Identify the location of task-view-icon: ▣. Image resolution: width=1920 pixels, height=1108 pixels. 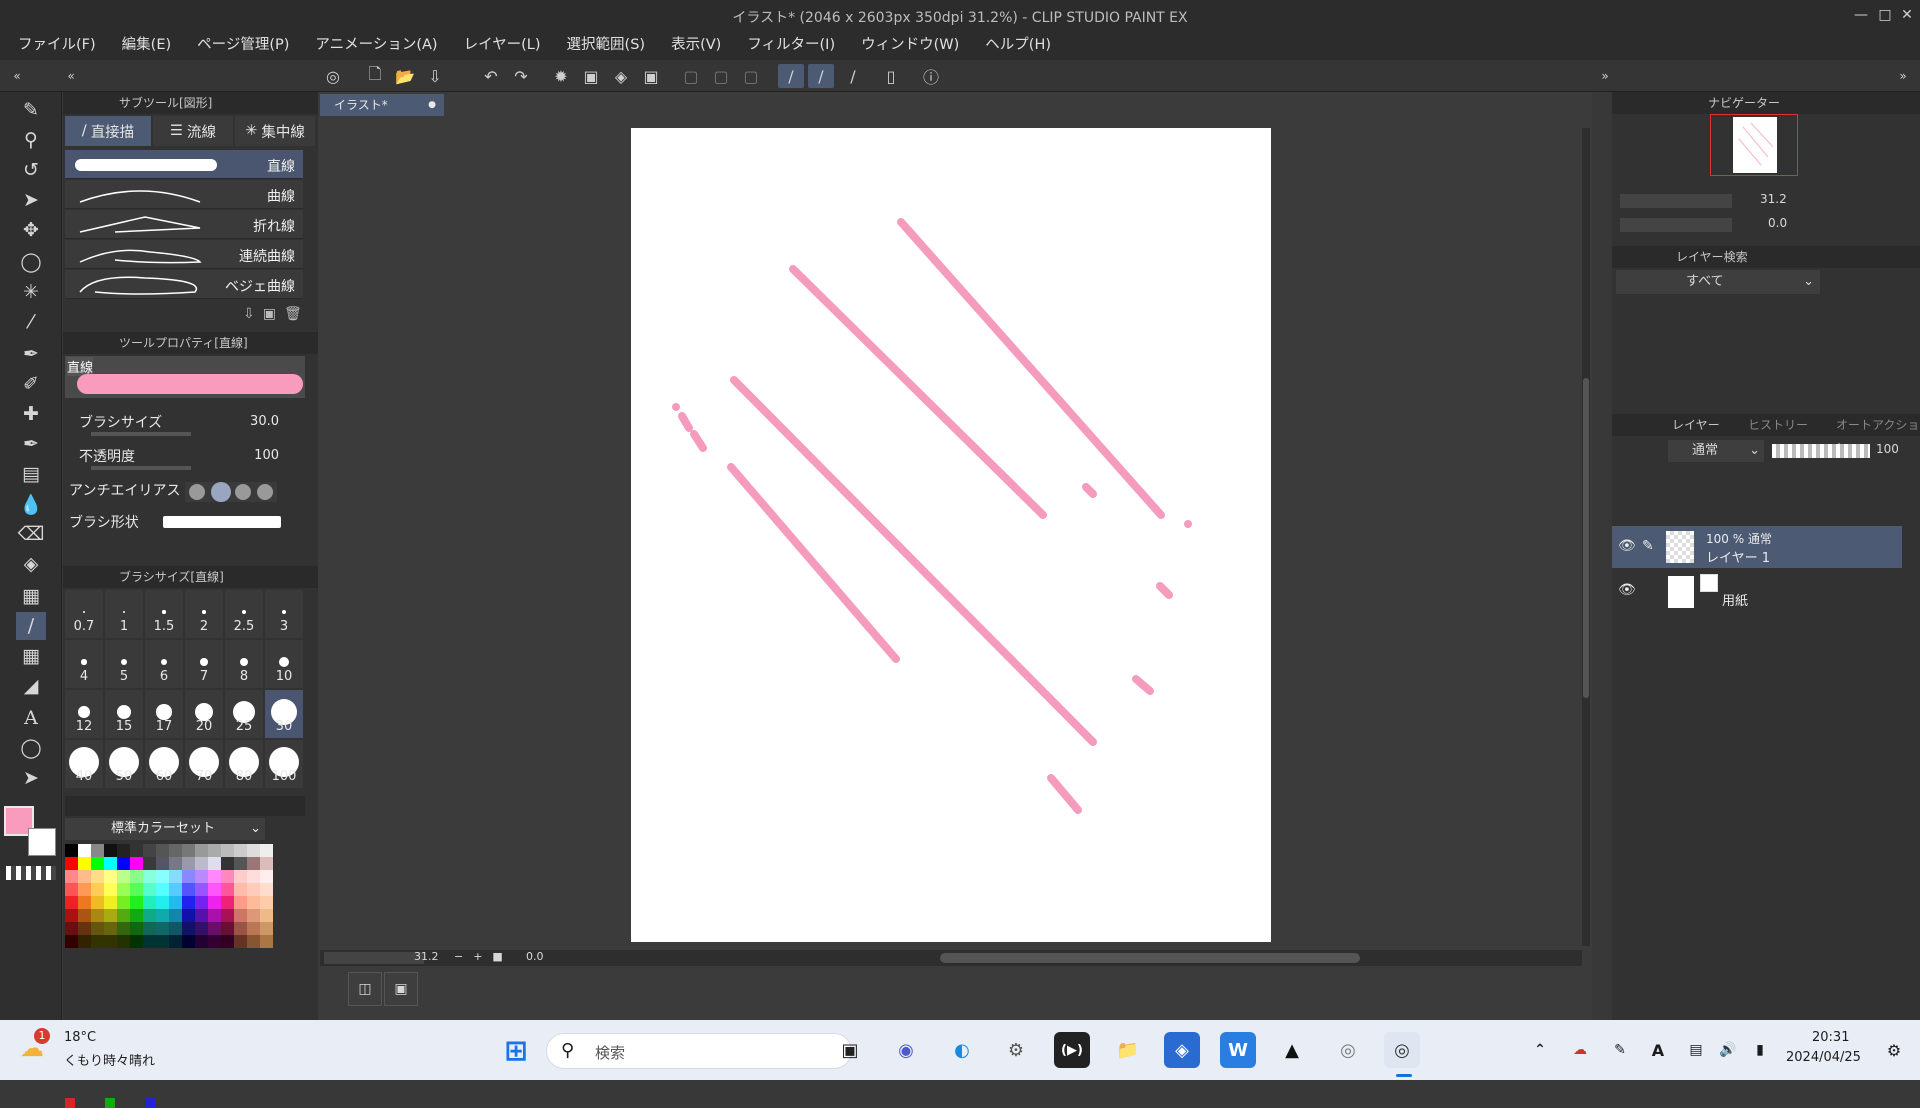
(850, 1050).